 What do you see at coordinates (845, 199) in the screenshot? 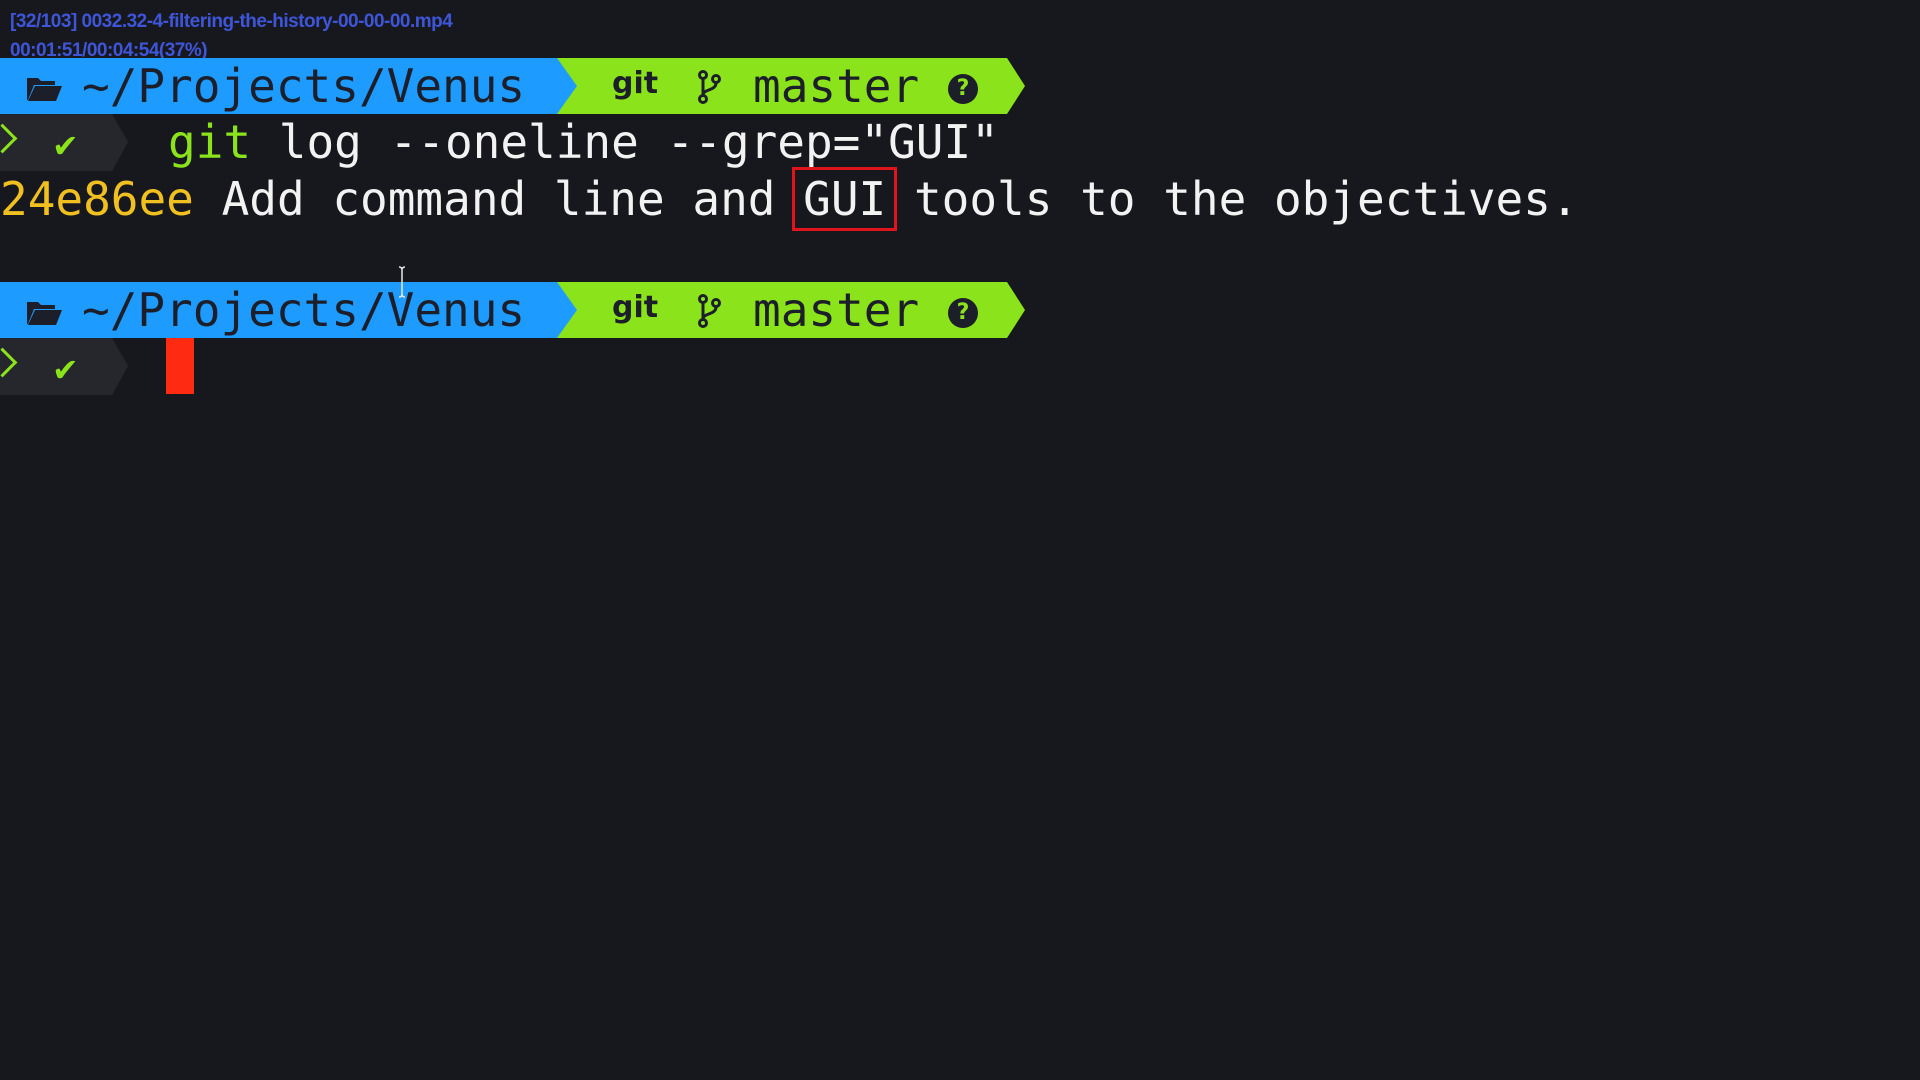
I see `highlighted-match: GUI` at bounding box center [845, 199].